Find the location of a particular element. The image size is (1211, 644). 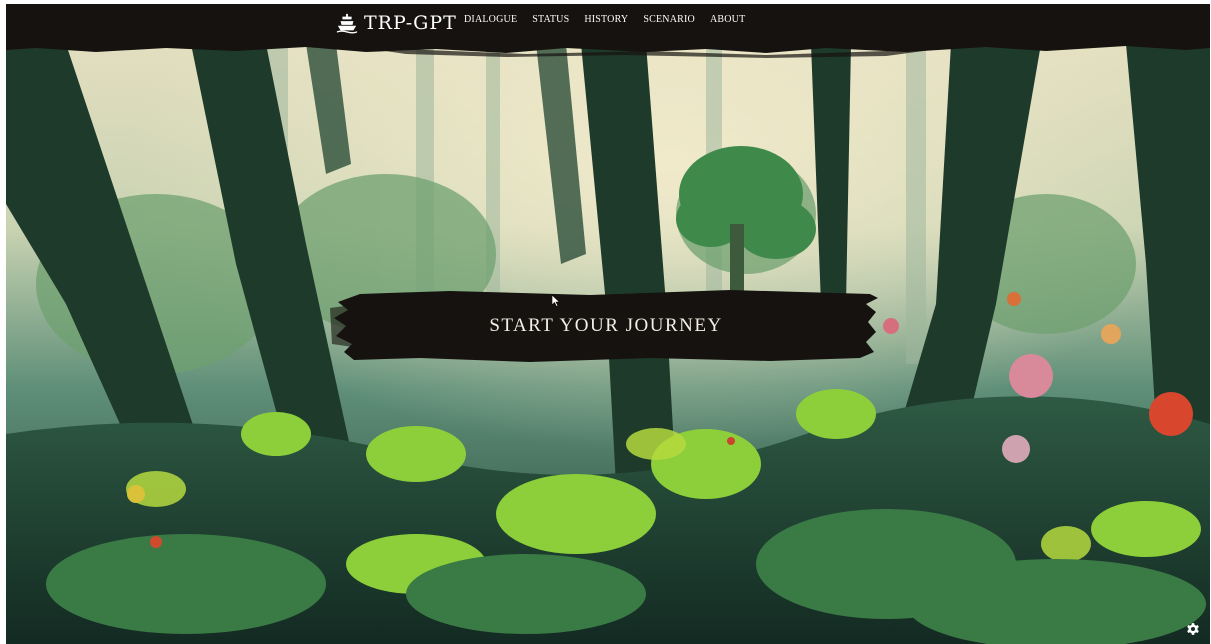

mouse-cursor-icon is located at coordinates (556, 301).